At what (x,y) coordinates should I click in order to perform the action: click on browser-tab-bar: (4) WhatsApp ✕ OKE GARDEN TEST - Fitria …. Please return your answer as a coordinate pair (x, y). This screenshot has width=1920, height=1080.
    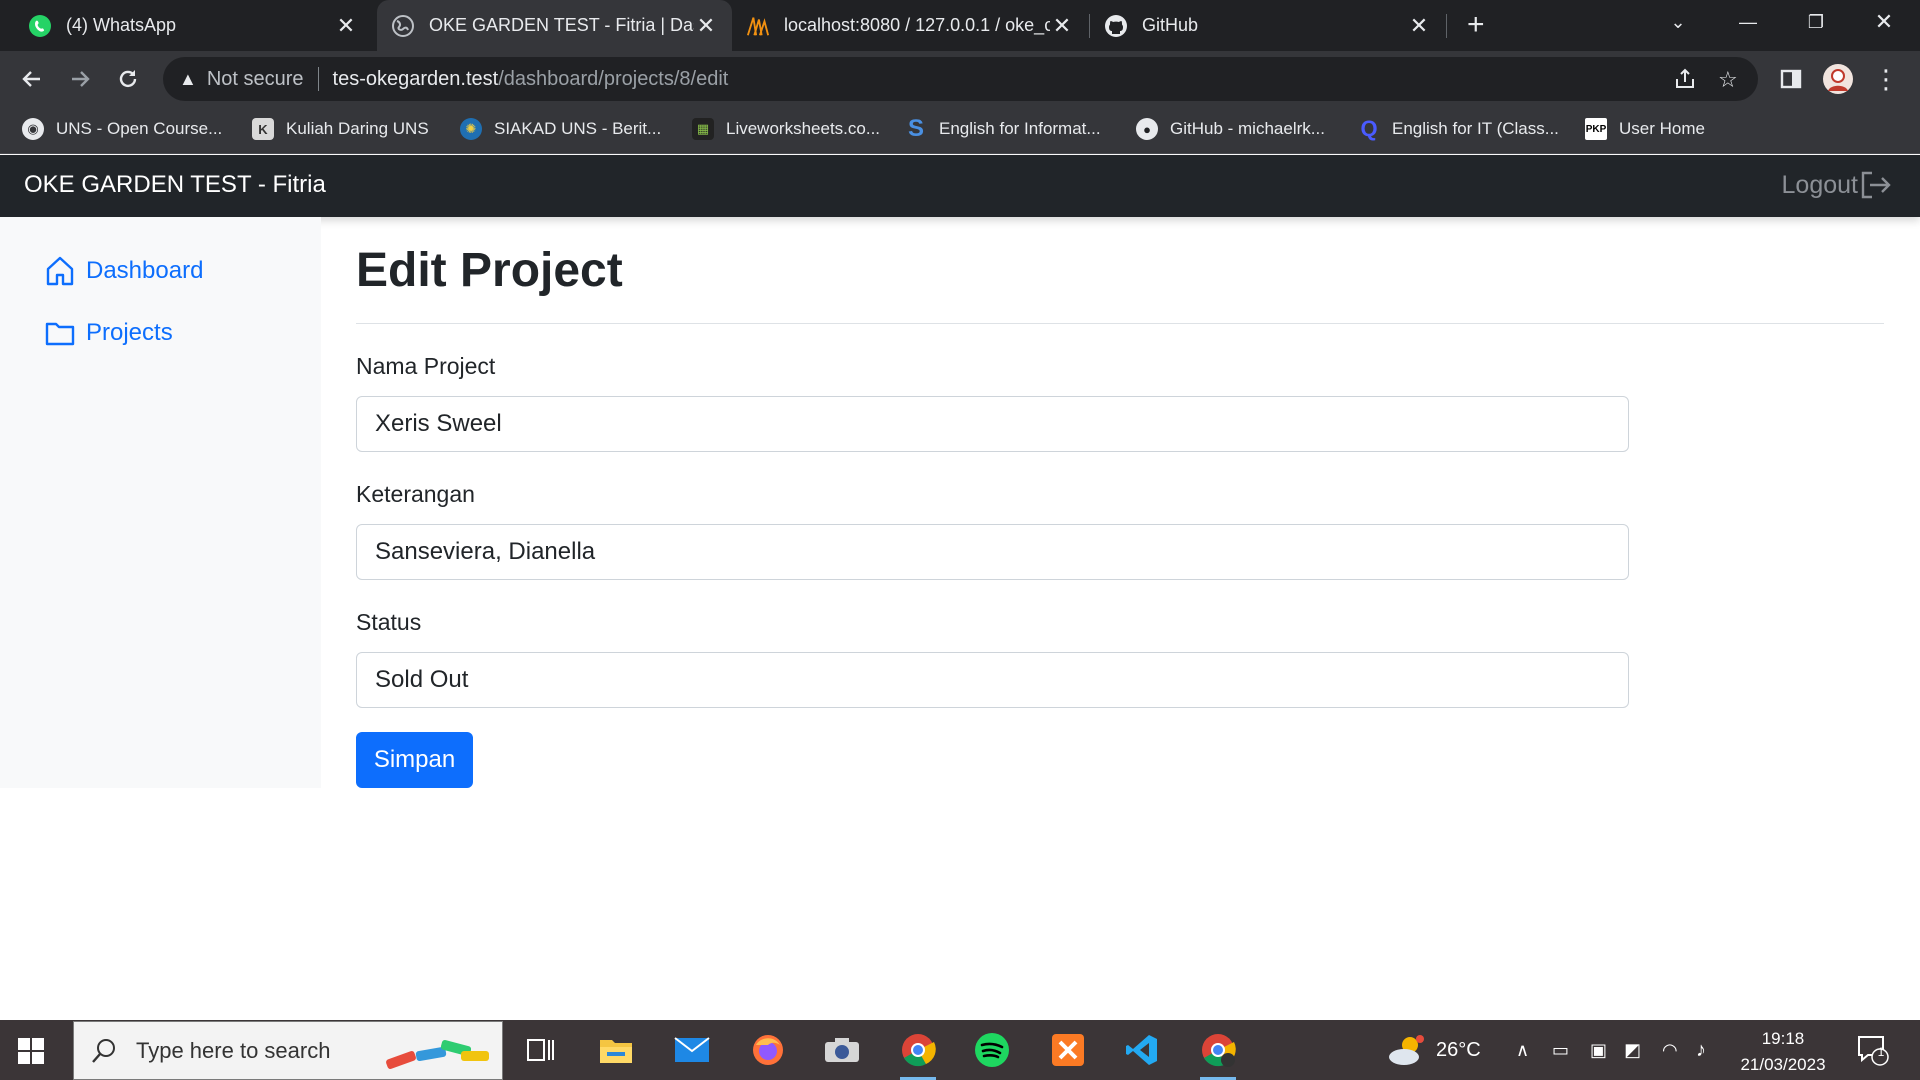
    Looking at the image, I should click on (960, 25).